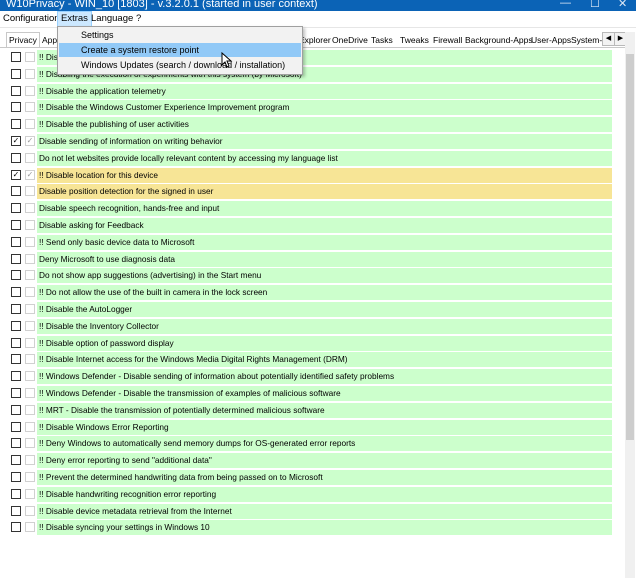 This screenshot has width=636, height=578. What do you see at coordinates (308, 259) in the screenshot?
I see `setting-row: Deny Microsoft to use diagnosis data` at bounding box center [308, 259].